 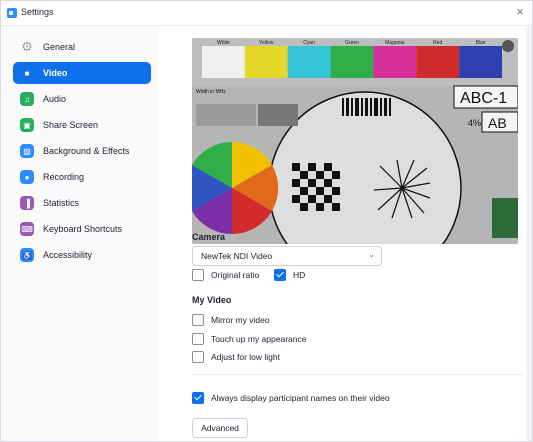 I want to click on sidebar-item-label: Video, so click(x=55, y=73).